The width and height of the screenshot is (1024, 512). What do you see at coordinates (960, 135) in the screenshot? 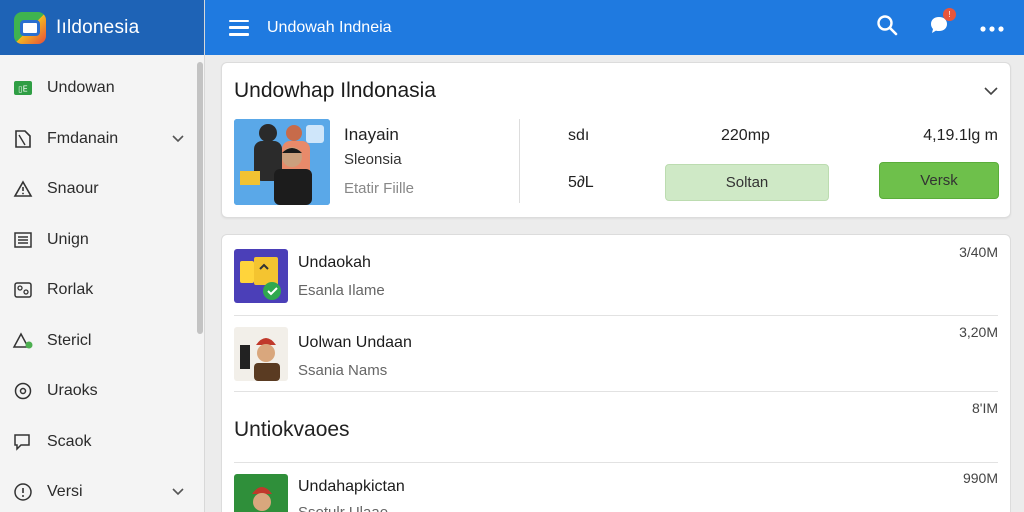
I see `stat-value-2: 4,19.1lg m` at bounding box center [960, 135].